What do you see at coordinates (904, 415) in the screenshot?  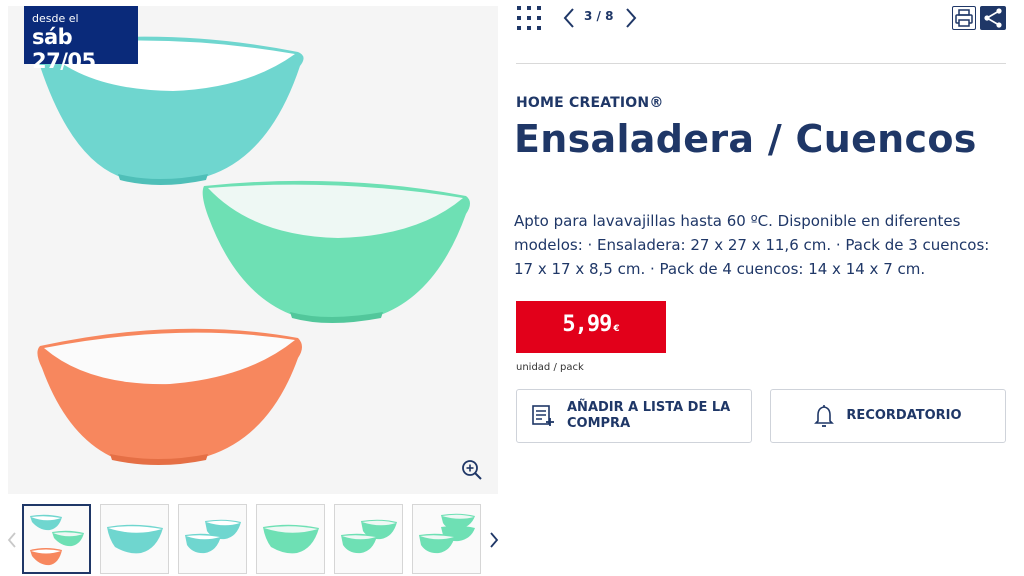 I see `reminder-label: RECORDATORIO` at bounding box center [904, 415].